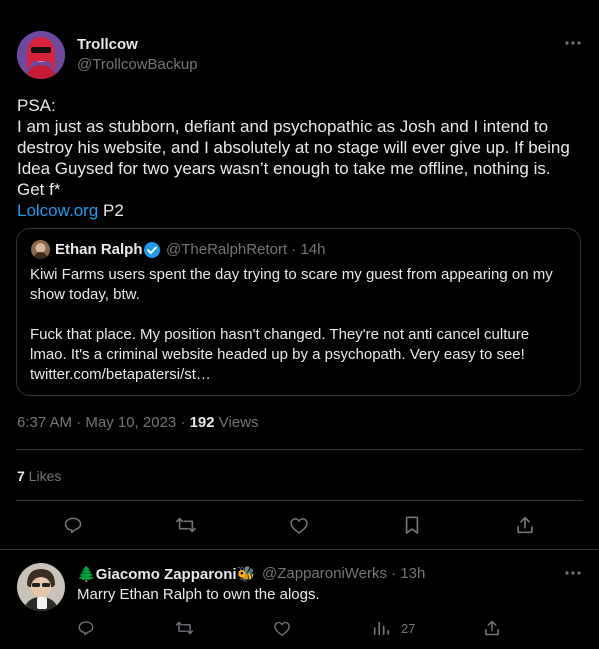 The image size is (599, 649). I want to click on reply-views-count: 27, so click(408, 628).